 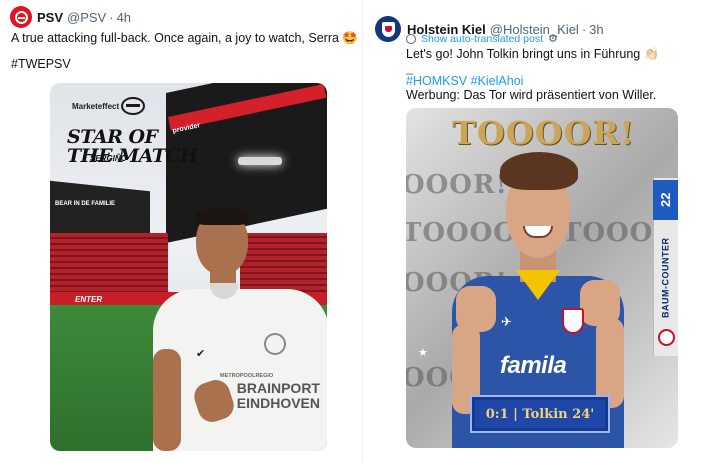 I want to click on hashtag-link: #KielAhoi, so click(x=497, y=81).